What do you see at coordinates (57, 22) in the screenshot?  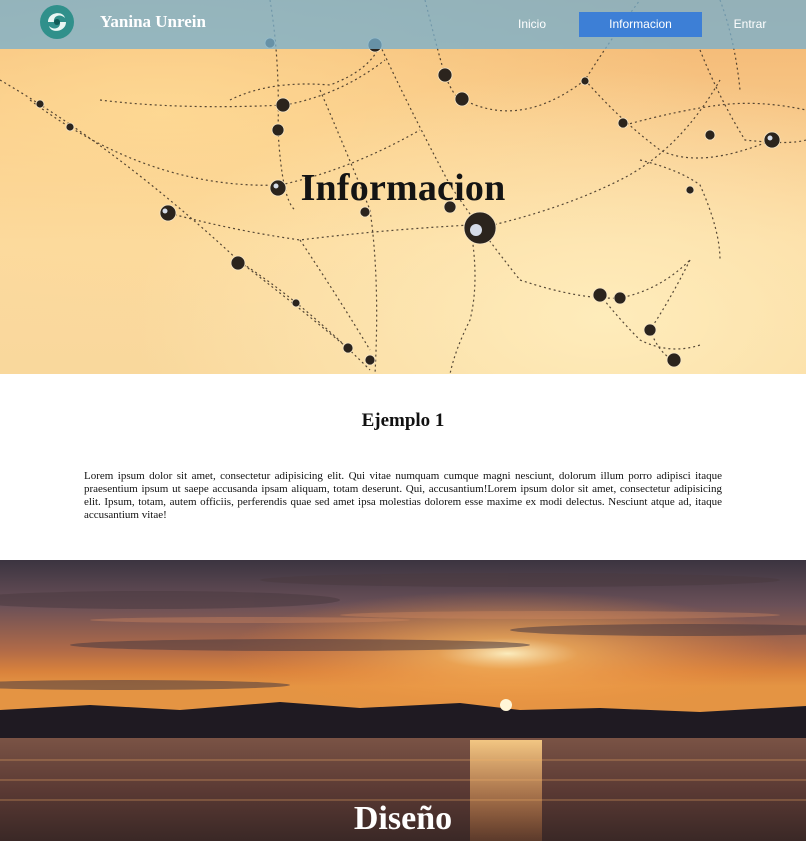 I see `swirl-logo-icon` at bounding box center [57, 22].